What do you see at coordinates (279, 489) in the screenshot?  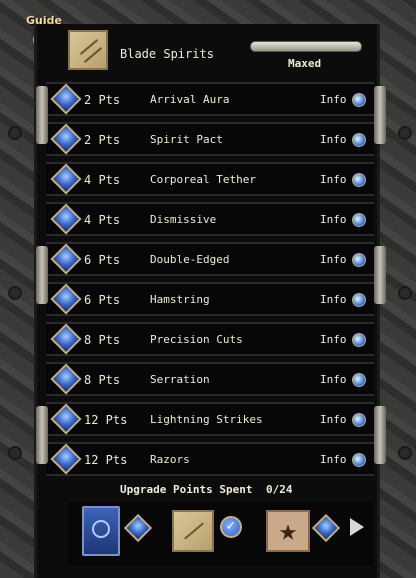 I see `points-spent-value: 0/24` at bounding box center [279, 489].